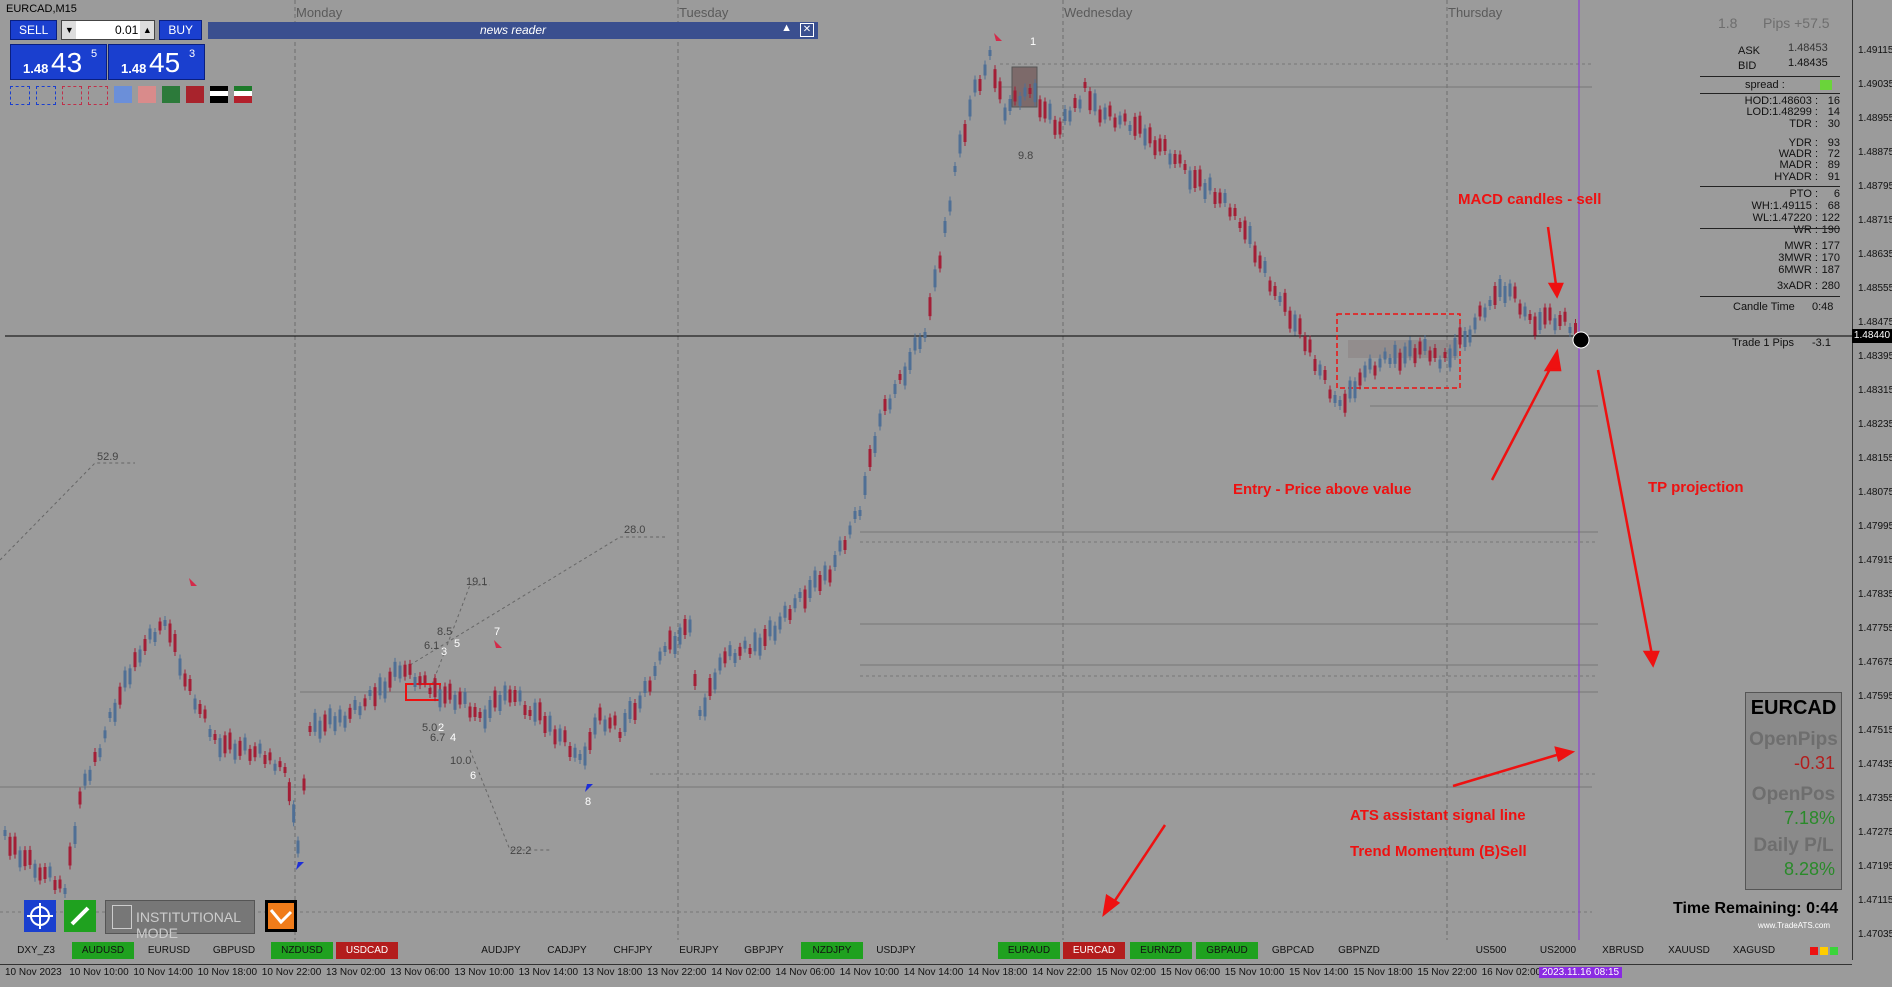 Image resolution: width=1892 pixels, height=987 pixels. Describe the element at coordinates (147, 94) in the screenshot. I see `pink-fill-tool-icon` at that location.